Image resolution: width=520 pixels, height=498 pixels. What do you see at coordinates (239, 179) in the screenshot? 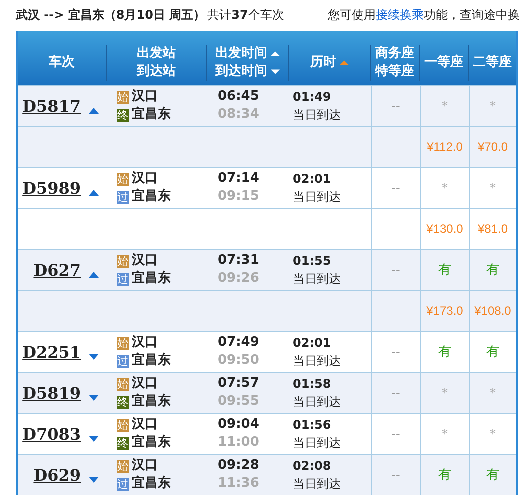
I see `departure-time: 07:14` at bounding box center [239, 179].